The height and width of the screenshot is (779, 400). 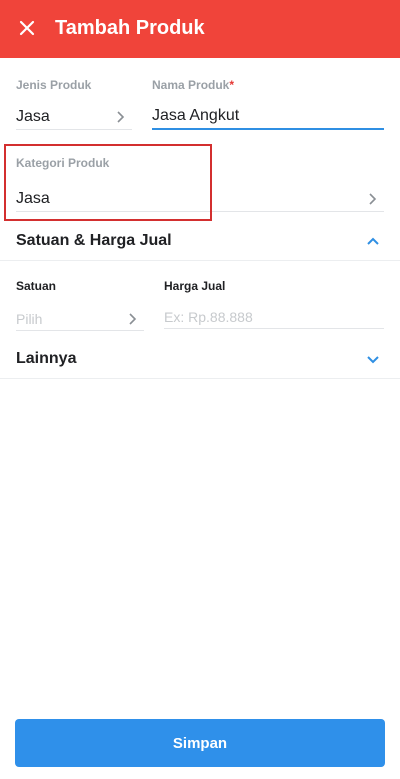 I want to click on app-header: Tambah Produk, so click(x=200, y=29).